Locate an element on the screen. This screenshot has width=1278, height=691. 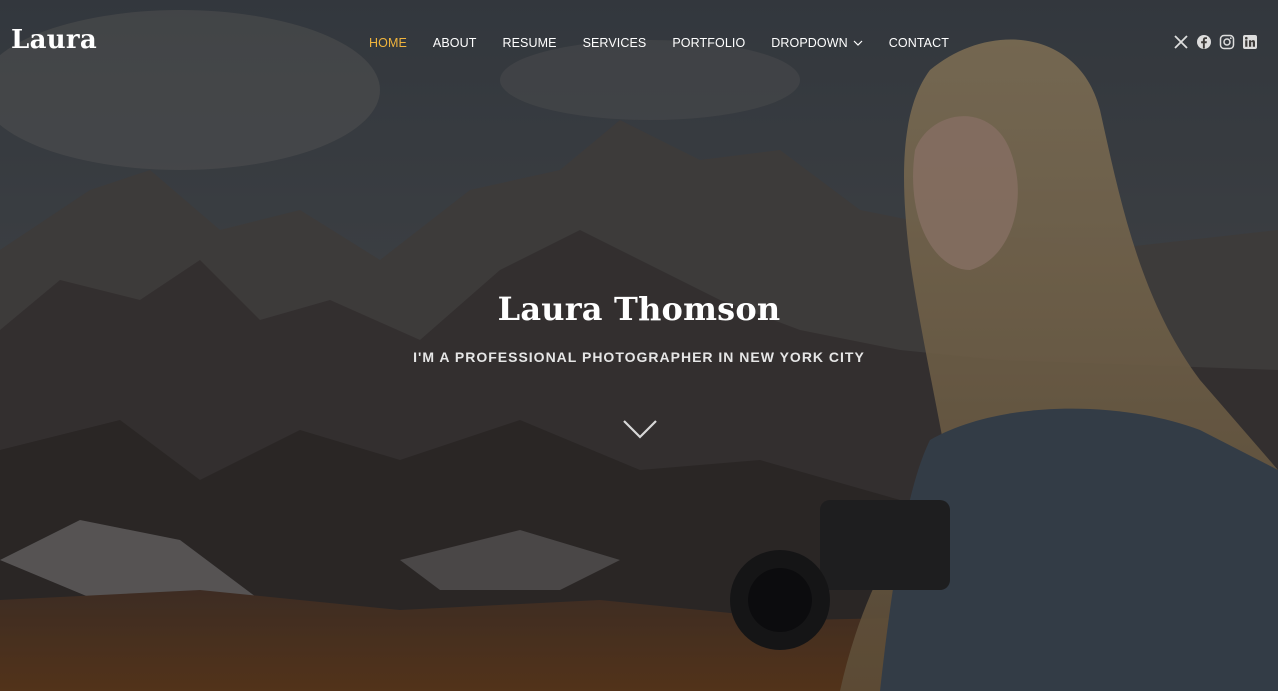
nav-item-label: SERVICES is located at coordinates (614, 43).